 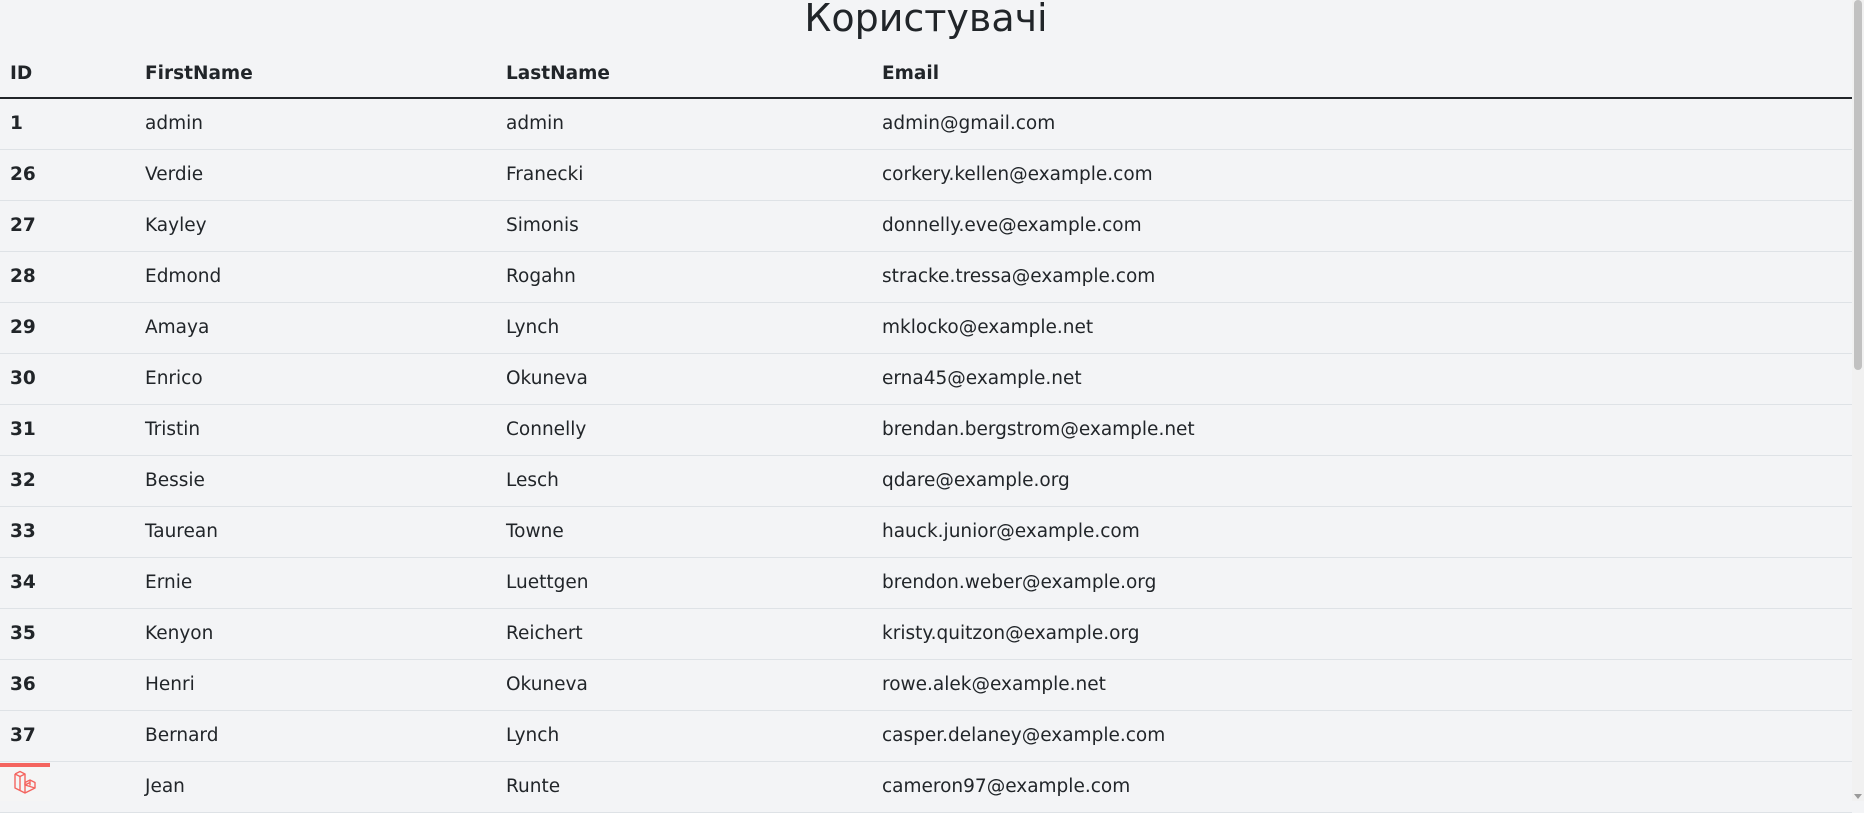 What do you see at coordinates (315, 430) in the screenshot?
I see `cell-first-name: Tristin` at bounding box center [315, 430].